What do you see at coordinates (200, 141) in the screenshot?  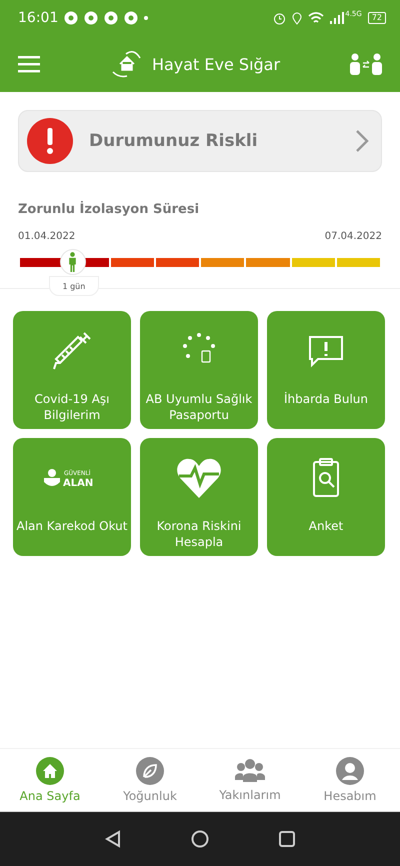 I see `risk-status-card: Durumunuz Riskli` at bounding box center [200, 141].